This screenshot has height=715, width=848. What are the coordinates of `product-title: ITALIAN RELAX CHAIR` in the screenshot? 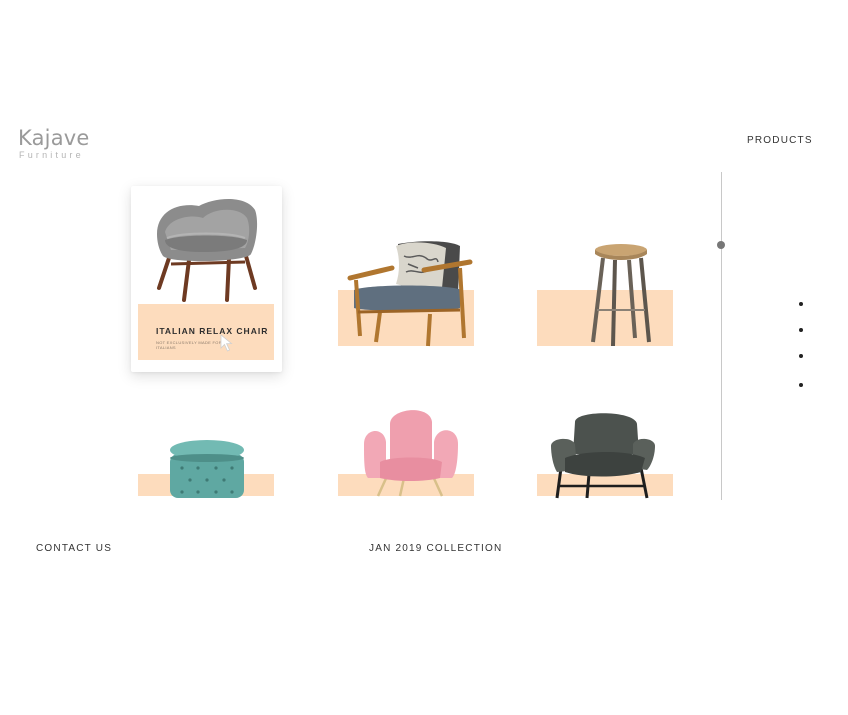 It's located at (212, 331).